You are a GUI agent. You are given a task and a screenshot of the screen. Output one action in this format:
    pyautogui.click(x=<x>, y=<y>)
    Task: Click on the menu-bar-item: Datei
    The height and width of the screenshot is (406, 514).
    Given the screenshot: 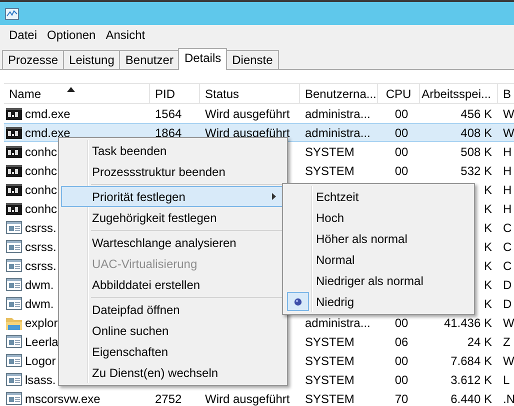 What is the action you would take?
    pyautogui.click(x=23, y=35)
    